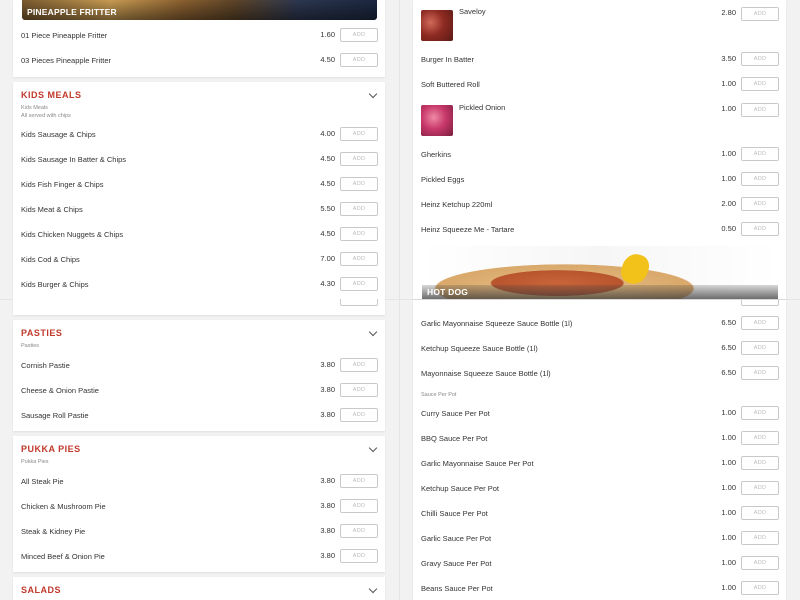 This screenshot has height=600, width=800. Describe the element at coordinates (728, 203) in the screenshot. I see `item-price: 2.00` at that location.